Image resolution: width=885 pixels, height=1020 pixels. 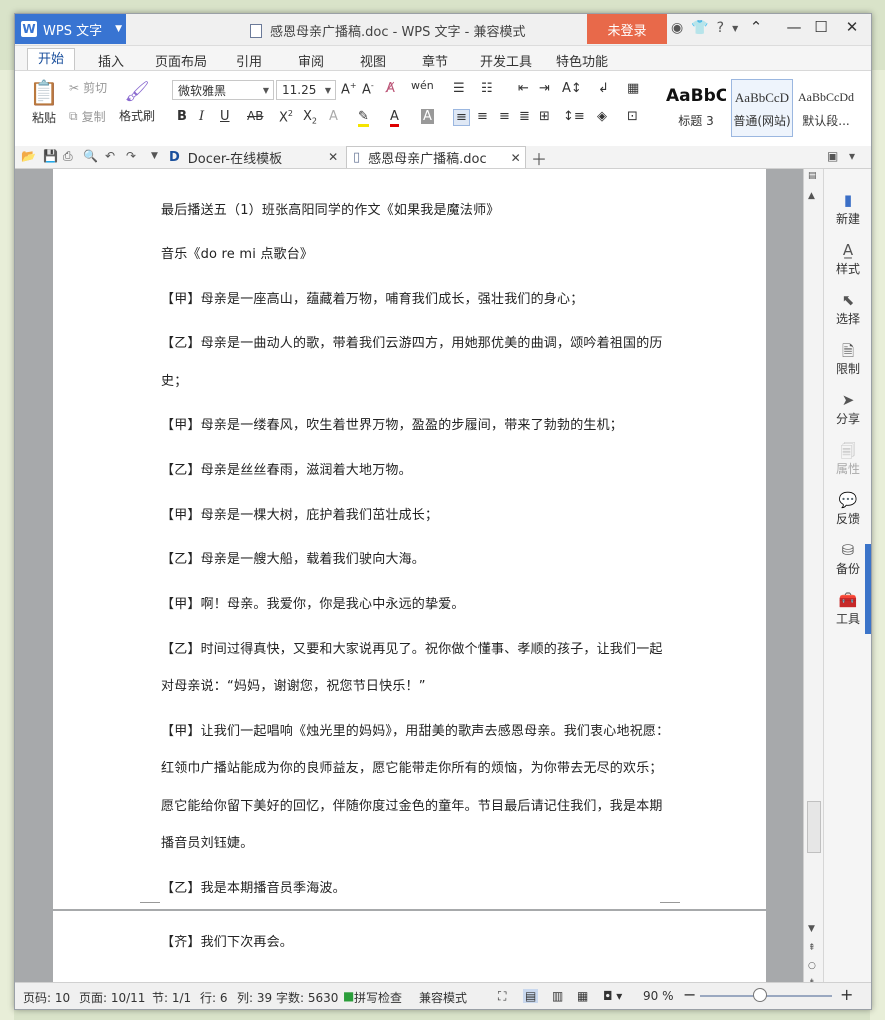 What do you see at coordinates (436, 157) in the screenshot?
I see `doc-tab-current: ▯ 感恩母亲广播稿.doc ✕` at bounding box center [436, 157].